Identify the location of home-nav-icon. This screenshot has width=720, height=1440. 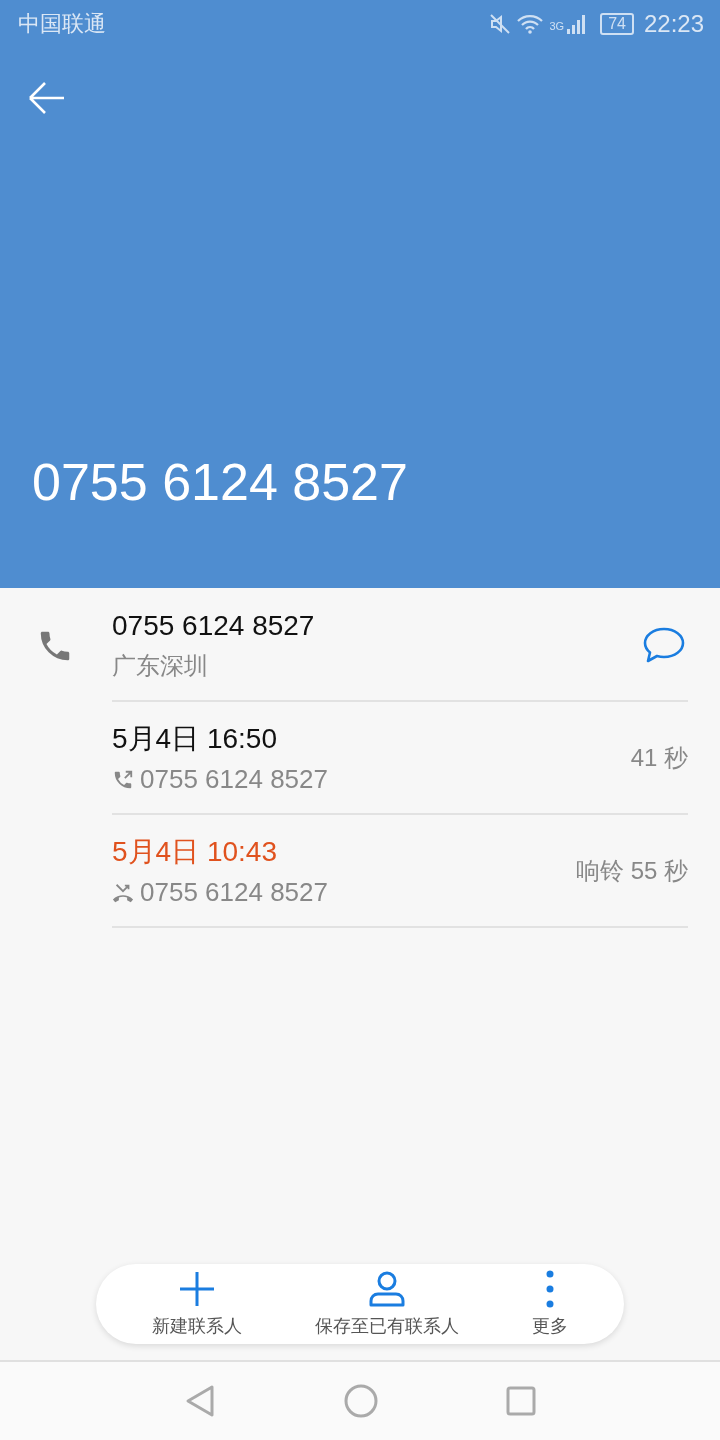
(361, 1401).